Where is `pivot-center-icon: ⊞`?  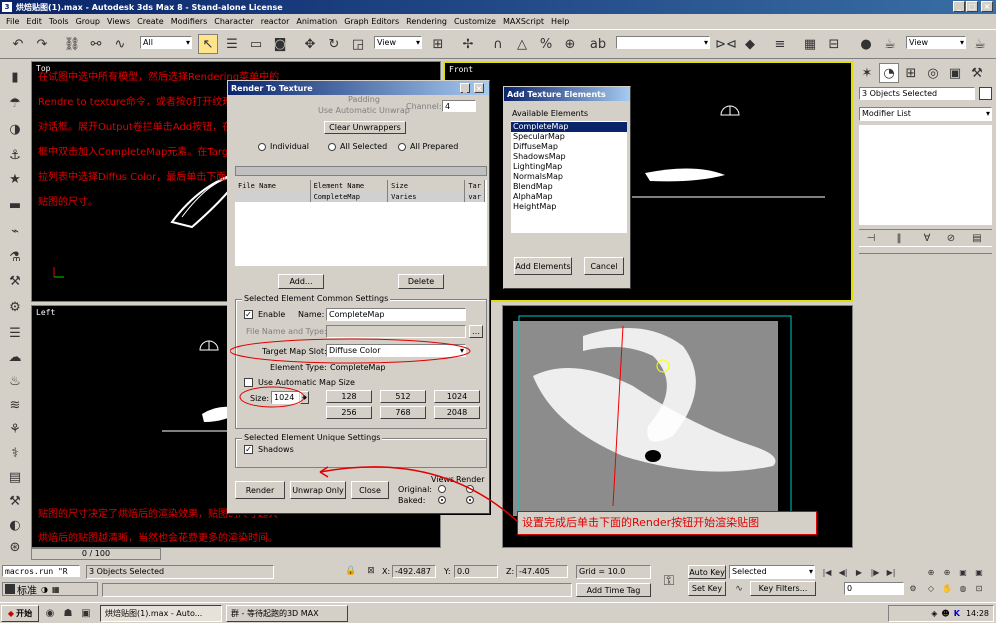 pivot-center-icon: ⊞ is located at coordinates (438, 44).